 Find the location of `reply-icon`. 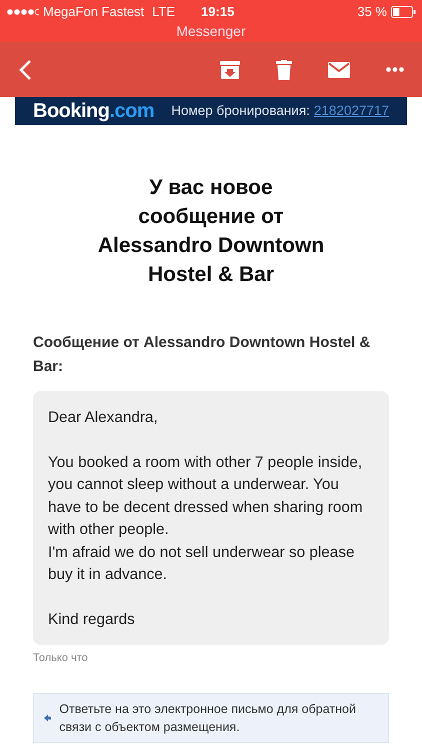

reply-icon is located at coordinates (48, 718).